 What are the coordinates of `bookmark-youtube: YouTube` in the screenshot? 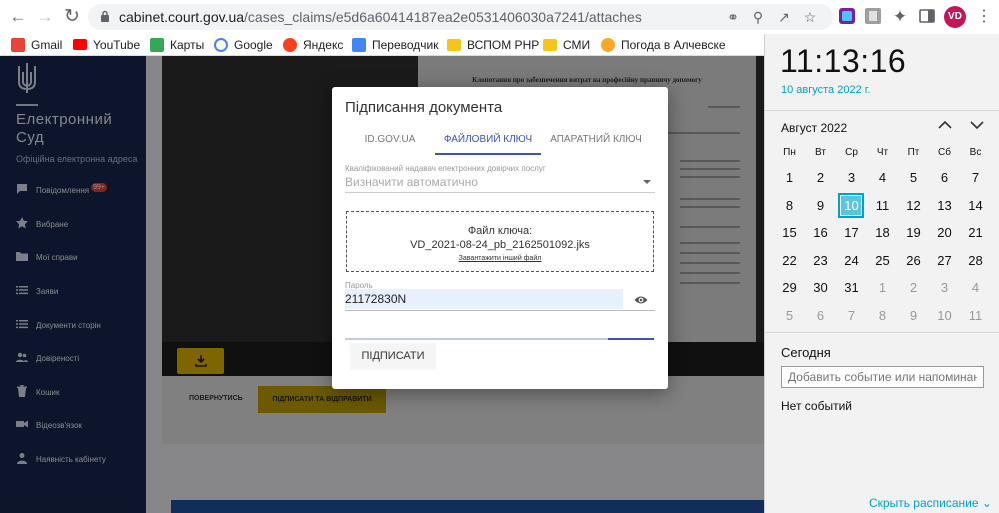 It's located at (106, 45).